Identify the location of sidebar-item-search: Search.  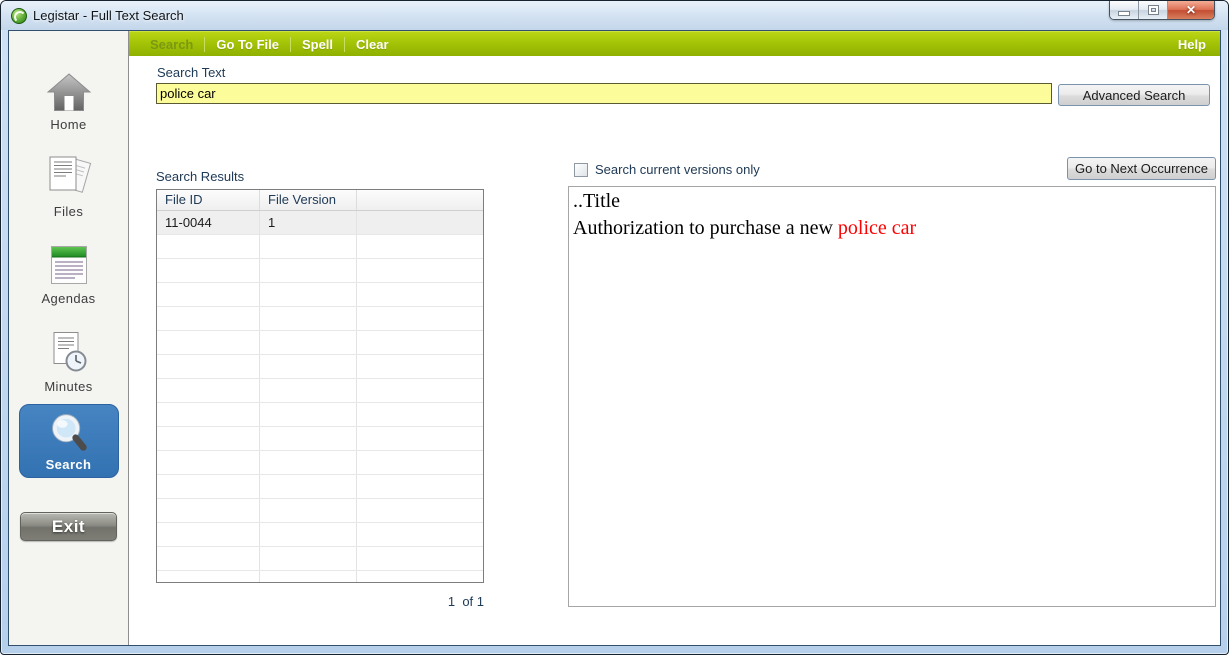
(68, 441).